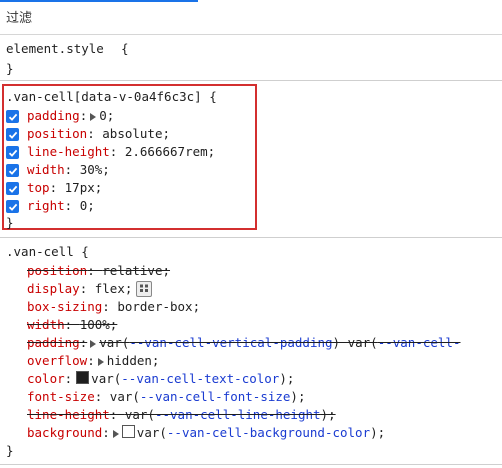  What do you see at coordinates (90, 289) in the screenshot?
I see `rule2-prop-display: display: flex;` at bounding box center [90, 289].